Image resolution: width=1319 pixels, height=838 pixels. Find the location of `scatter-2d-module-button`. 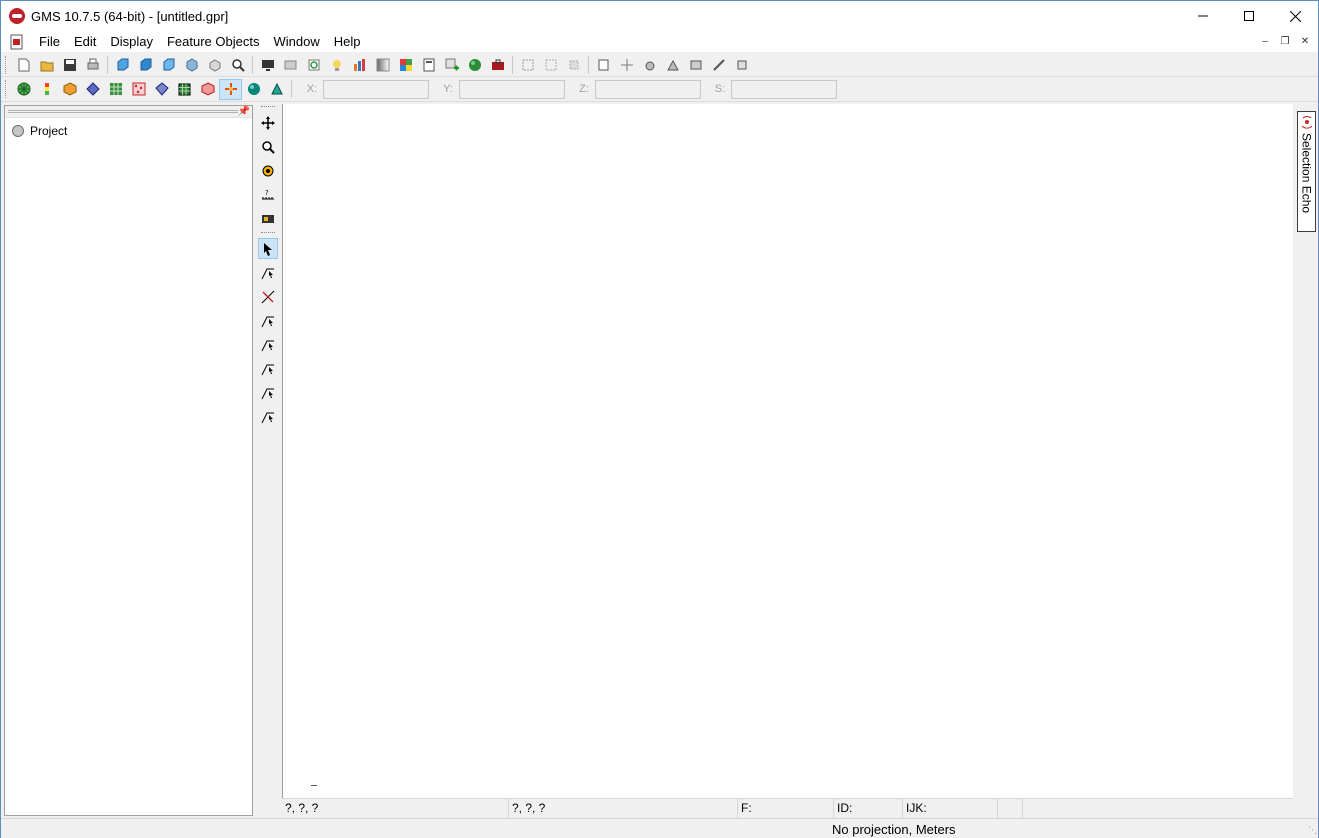

scatter-2d-module-button is located at coordinates (138, 89).